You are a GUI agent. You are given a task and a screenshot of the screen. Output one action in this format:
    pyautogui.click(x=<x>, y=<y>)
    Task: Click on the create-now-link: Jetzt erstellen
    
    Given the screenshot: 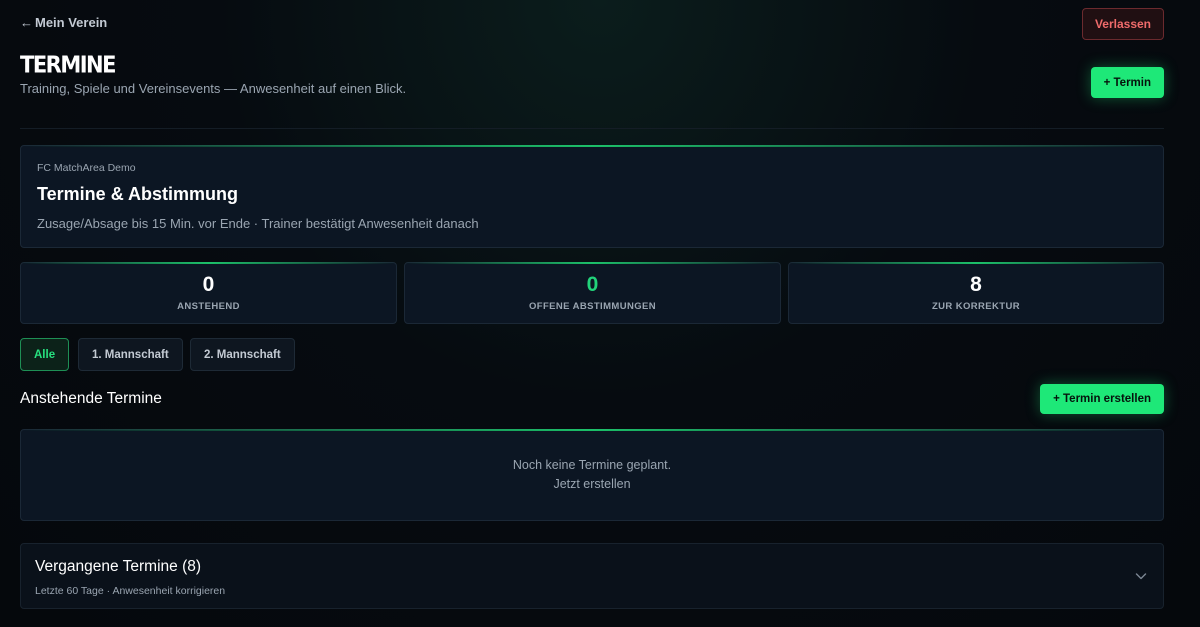 What is the action you would take?
    pyautogui.click(x=592, y=484)
    